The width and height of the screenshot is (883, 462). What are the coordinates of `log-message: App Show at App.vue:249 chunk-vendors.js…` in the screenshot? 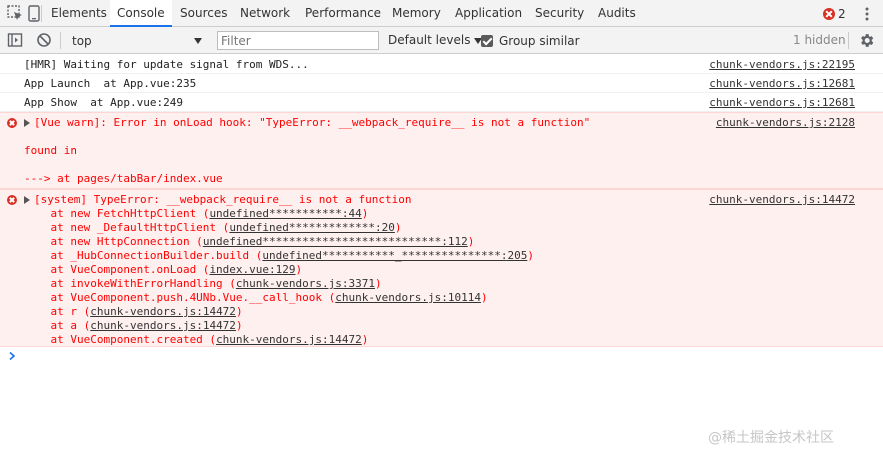 It's located at (441, 102).